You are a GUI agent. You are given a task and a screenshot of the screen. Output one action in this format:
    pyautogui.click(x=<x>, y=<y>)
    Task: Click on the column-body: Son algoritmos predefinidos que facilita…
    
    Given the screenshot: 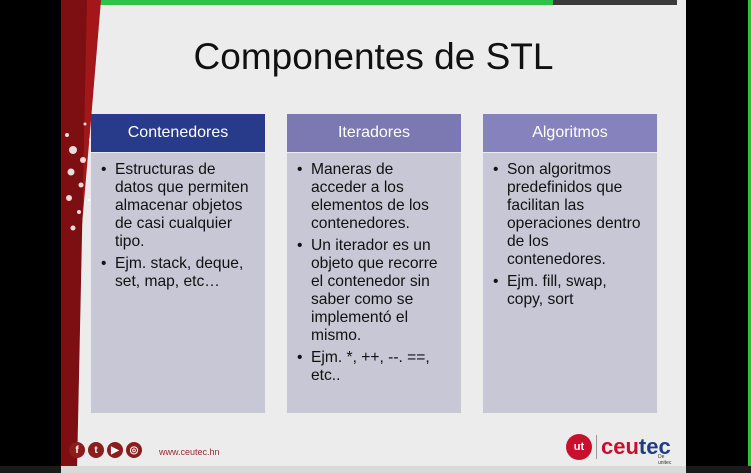 What is the action you would take?
    pyautogui.click(x=570, y=283)
    